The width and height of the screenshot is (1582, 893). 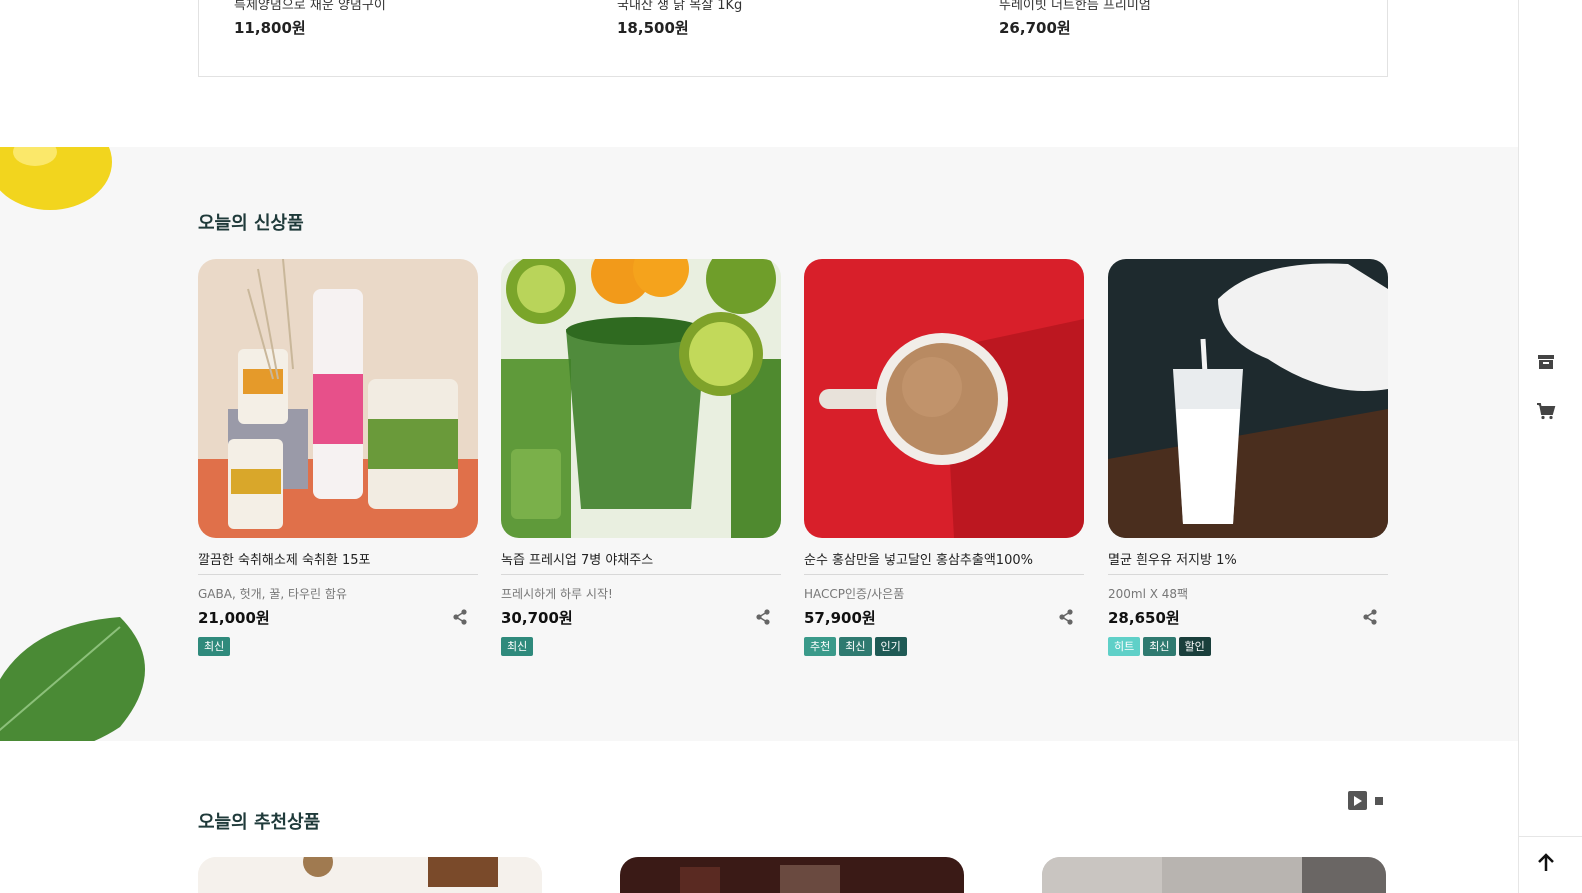 I want to click on badge-sale: 할인, so click(x=1194, y=646).